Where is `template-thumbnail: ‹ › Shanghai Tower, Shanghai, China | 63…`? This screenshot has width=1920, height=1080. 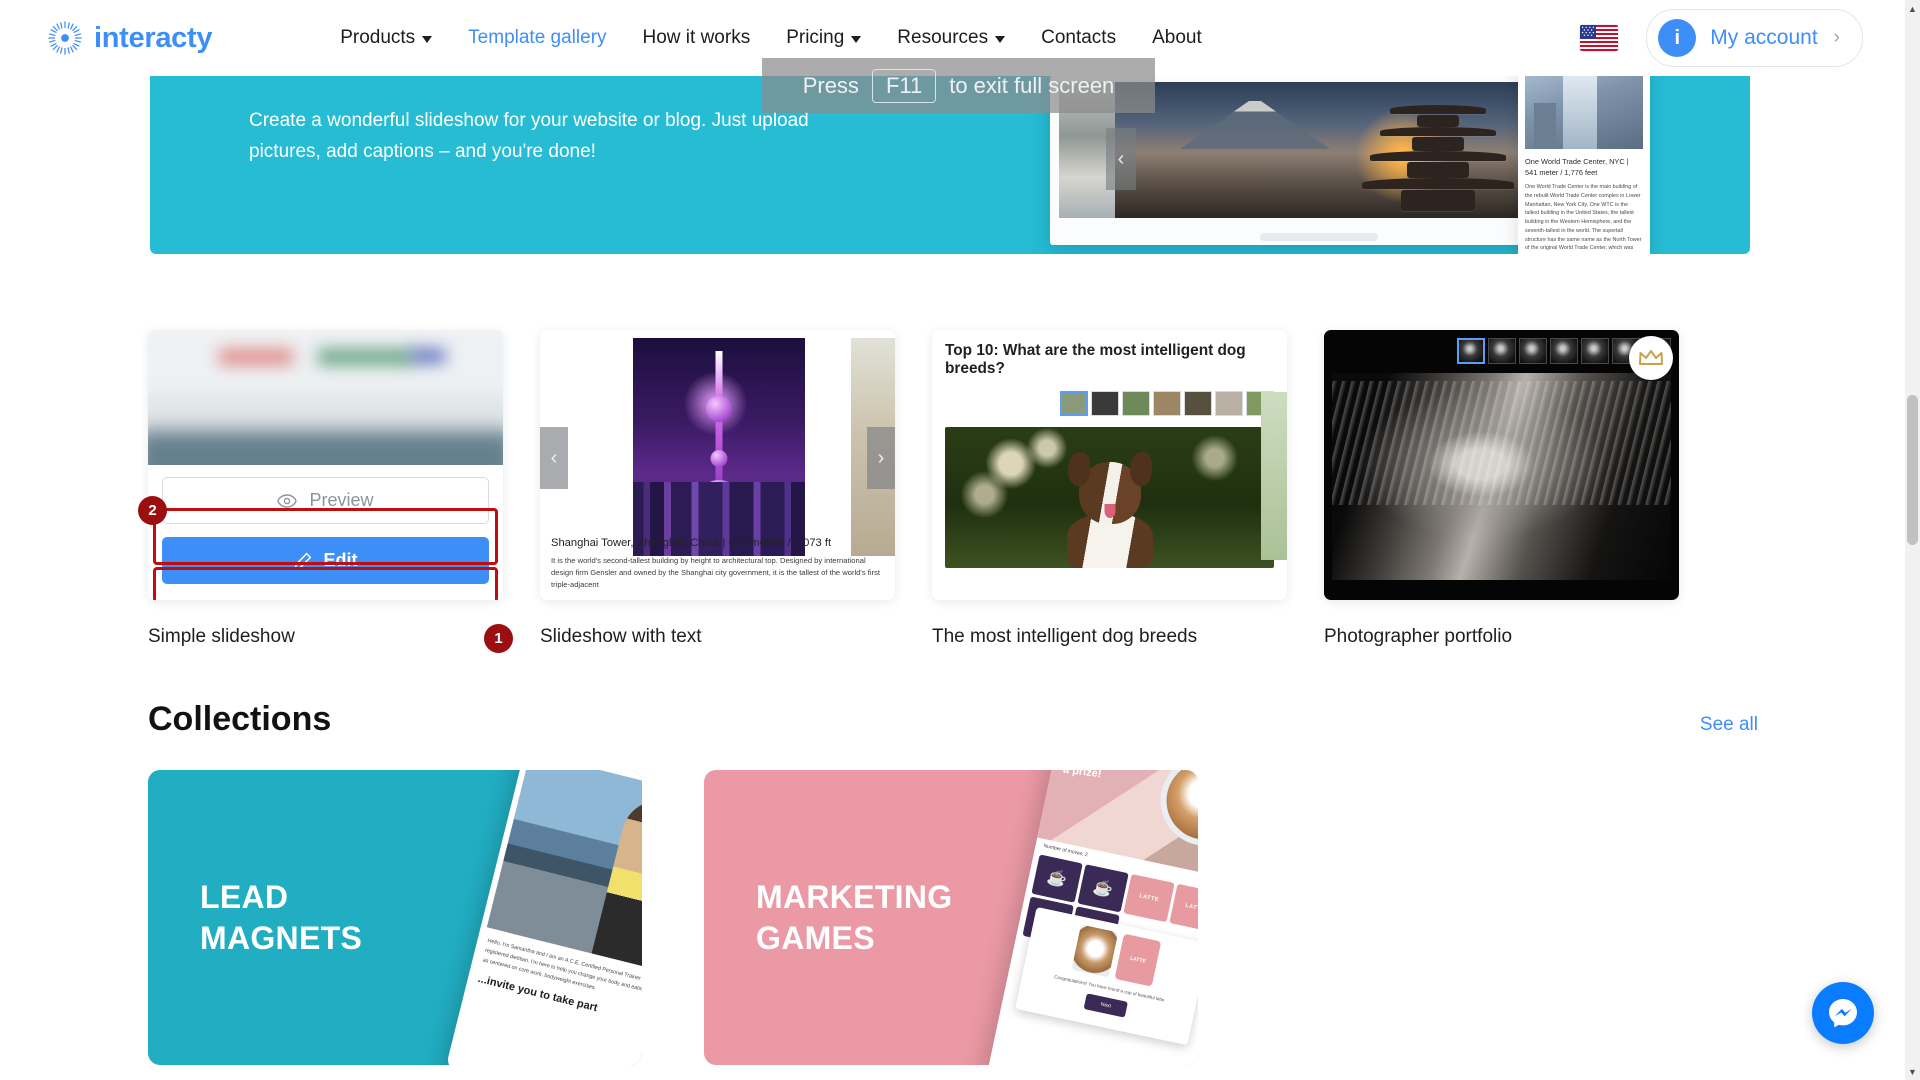 template-thumbnail: ‹ › Shanghai Tower, Shanghai, China | 63… is located at coordinates (717, 465).